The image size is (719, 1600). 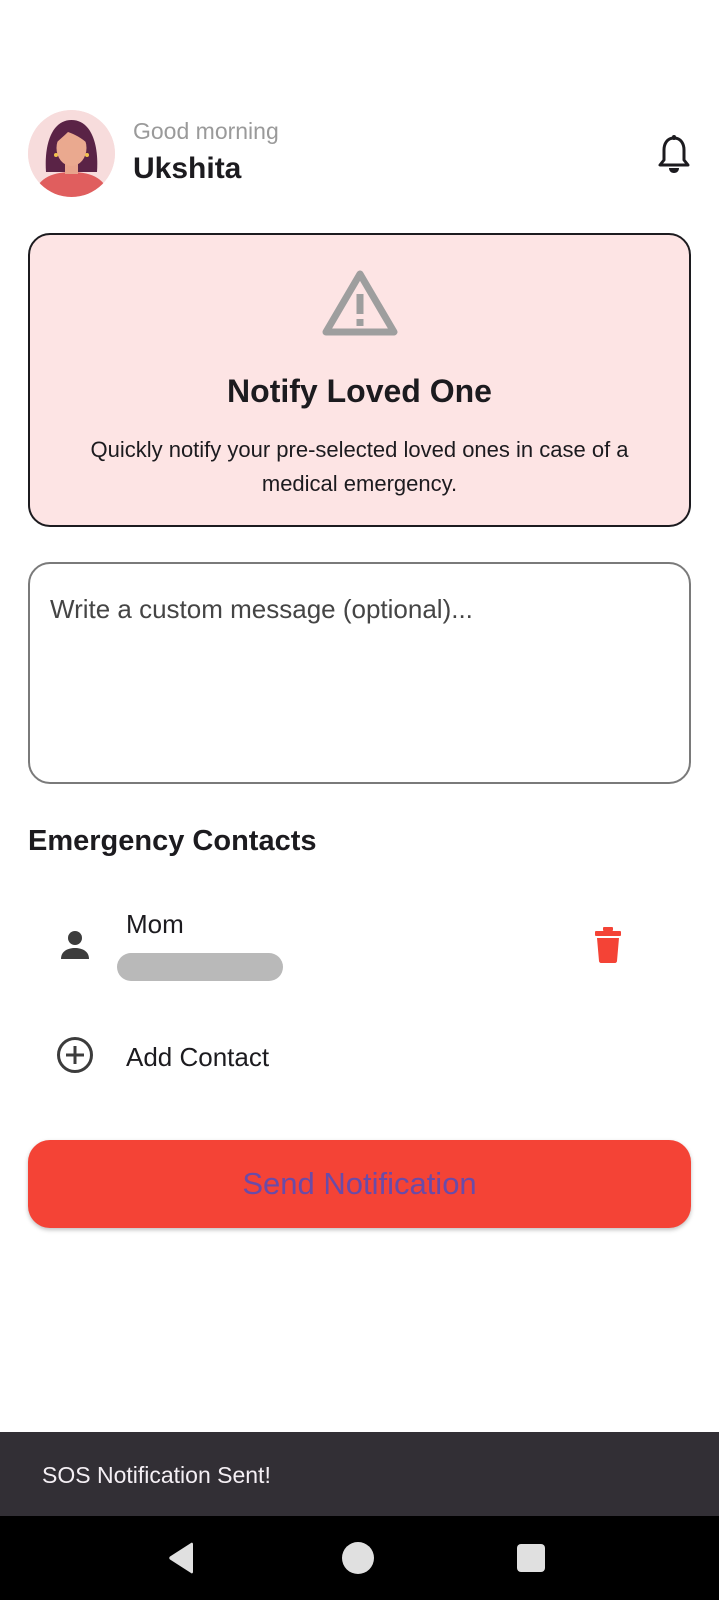 I want to click on snackbar: SOS Notification Sent!, so click(x=359, y=1474).